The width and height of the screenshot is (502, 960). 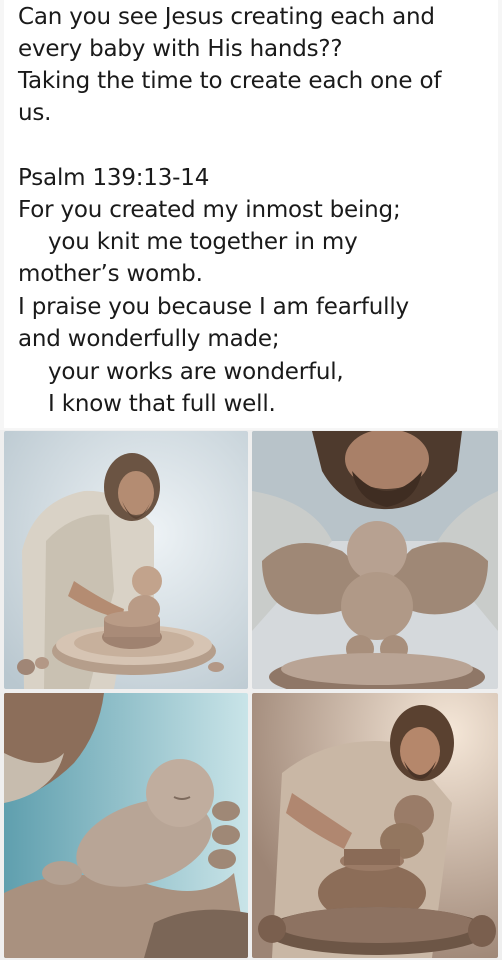 I want to click on image-potter-at-wheel-full, so click(x=126, y=560).